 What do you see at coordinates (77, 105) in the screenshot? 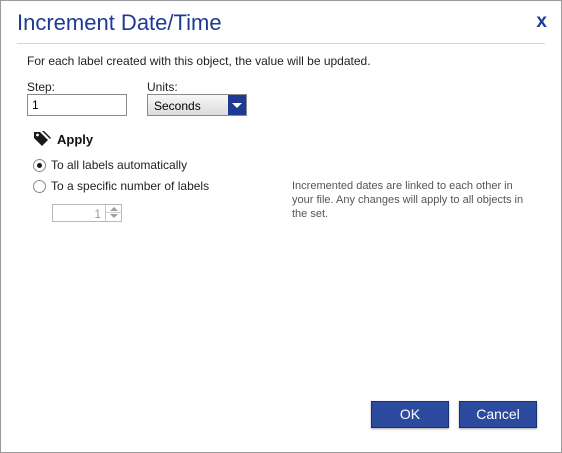
I see `step-input` at bounding box center [77, 105].